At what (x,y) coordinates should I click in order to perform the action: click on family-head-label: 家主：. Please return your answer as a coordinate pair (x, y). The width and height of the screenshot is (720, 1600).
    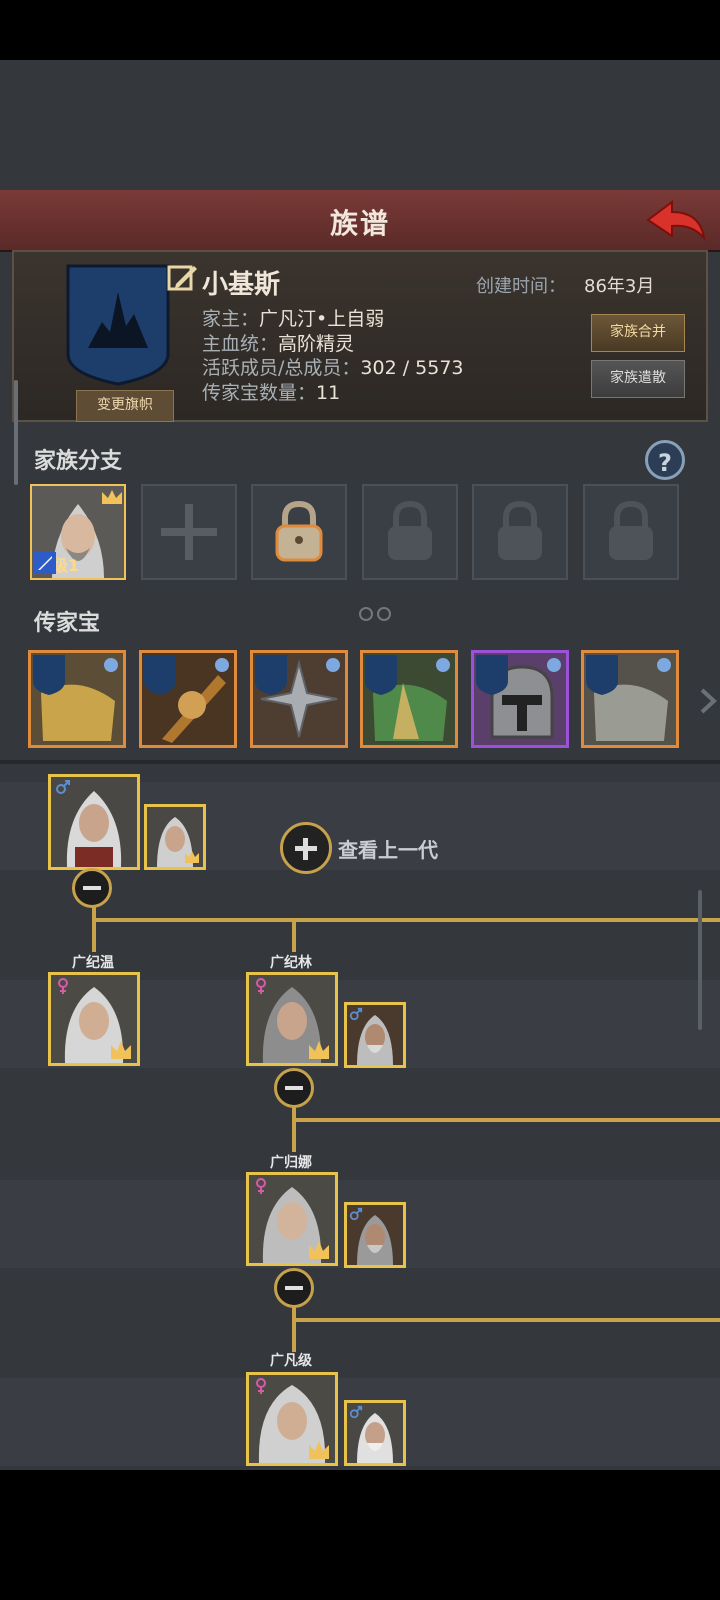
    Looking at the image, I should click on (231, 319).